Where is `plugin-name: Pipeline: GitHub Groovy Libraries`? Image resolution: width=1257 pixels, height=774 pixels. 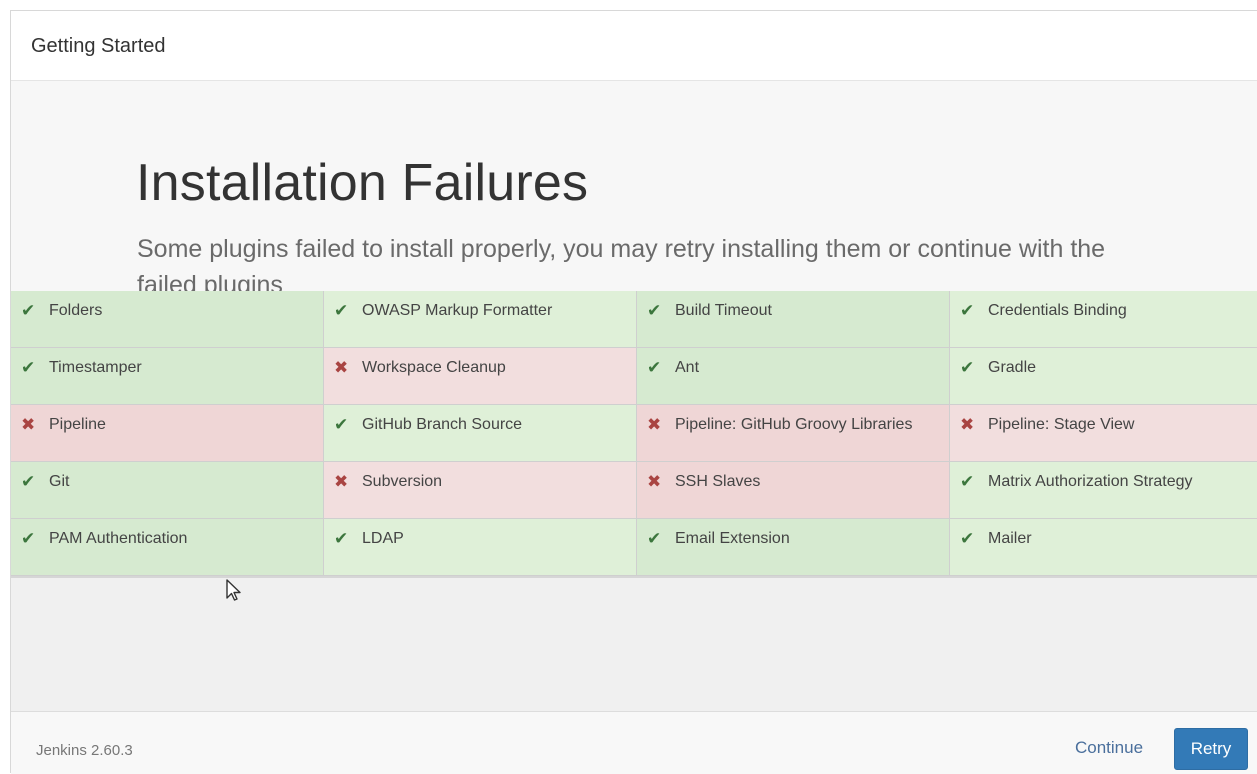
plugin-name: Pipeline: GitHub Groovy Libraries is located at coordinates (794, 424).